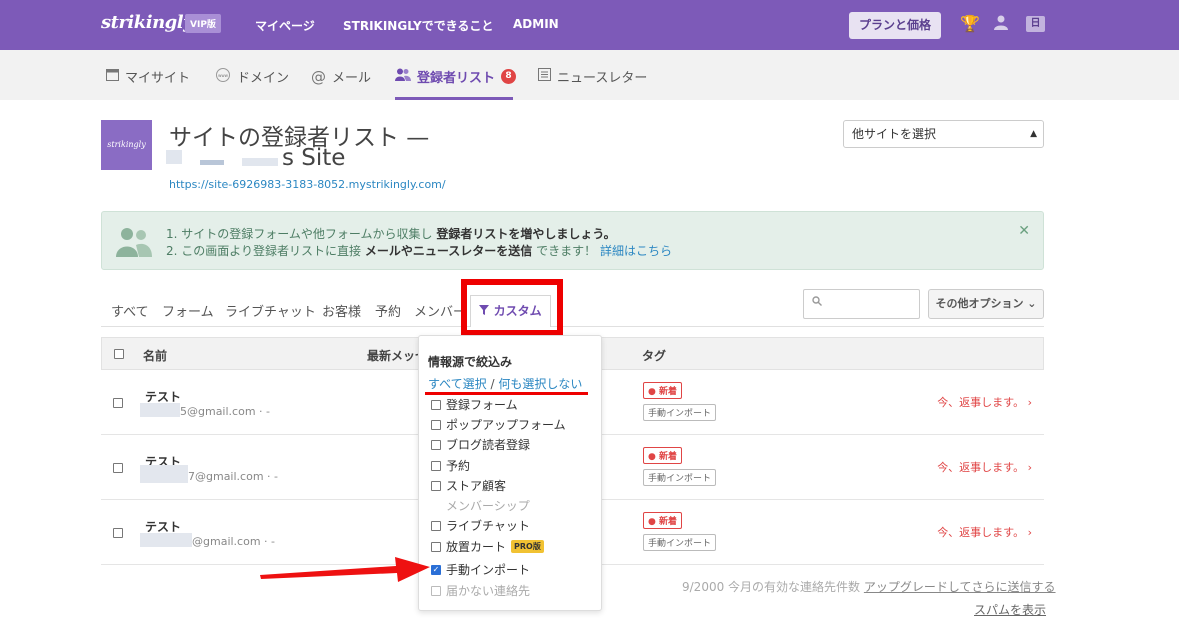  What do you see at coordinates (943, 134) in the screenshot?
I see `other-site-select: 他サイトを選択 ▲` at bounding box center [943, 134].